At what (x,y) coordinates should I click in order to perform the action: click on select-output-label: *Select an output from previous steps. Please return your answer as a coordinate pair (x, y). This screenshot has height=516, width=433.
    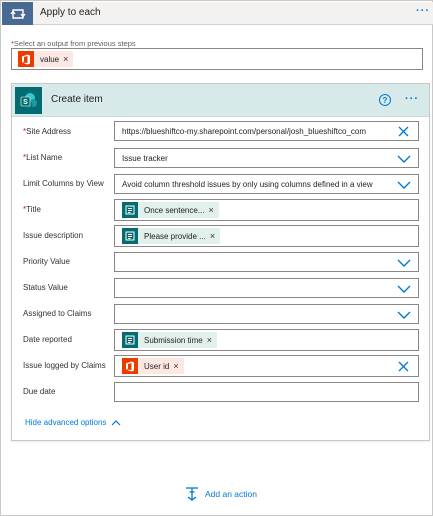
    Looking at the image, I should click on (73, 43).